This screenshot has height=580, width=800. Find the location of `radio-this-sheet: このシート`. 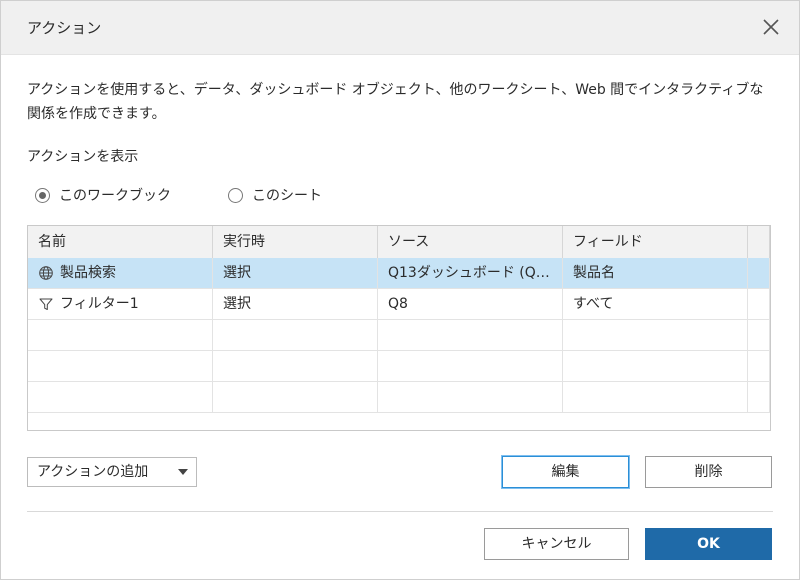

radio-this-sheet: このシート is located at coordinates (275, 195).